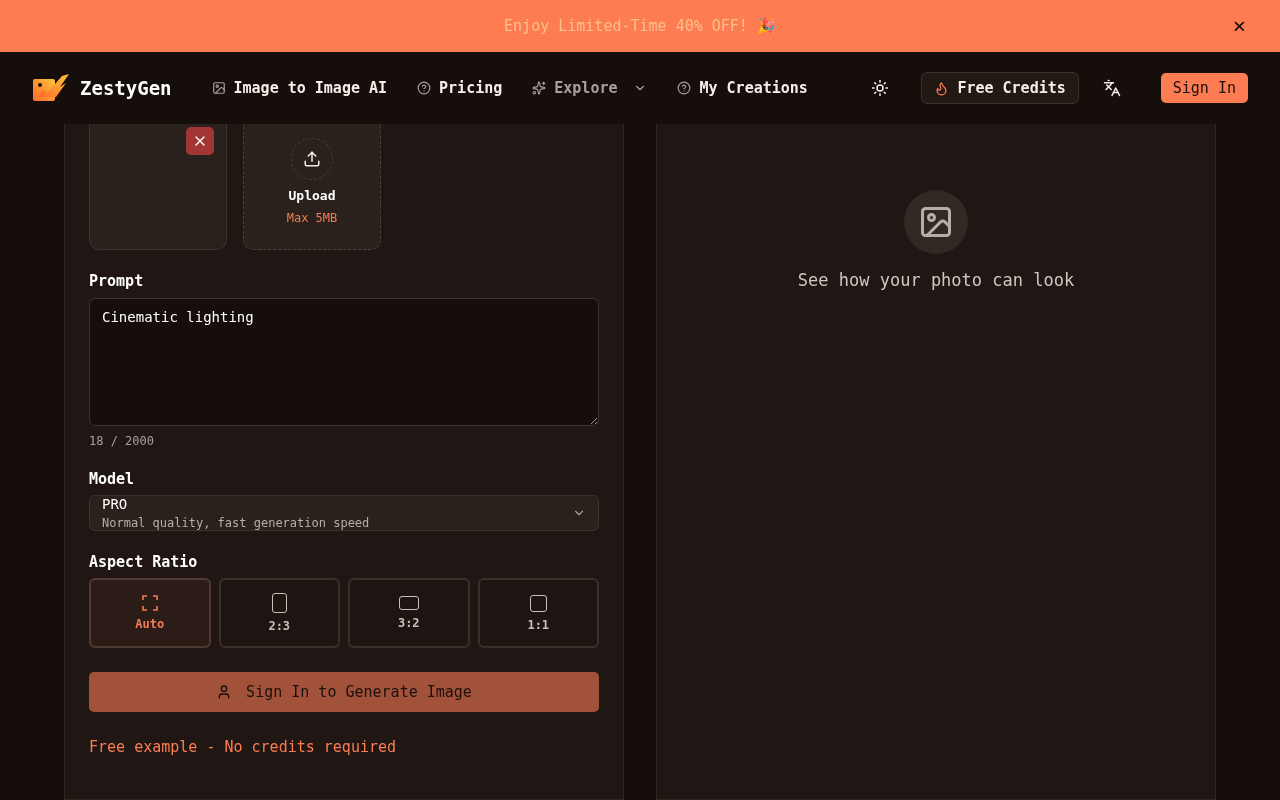  I want to click on prompt-field: Cinematic lighting, so click(344, 362).